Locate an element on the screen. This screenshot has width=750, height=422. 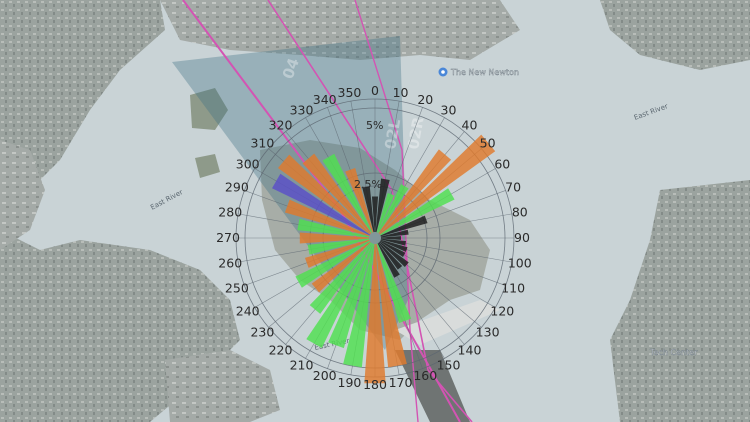
compass-degree-label: 280 is located at coordinates (230, 211).